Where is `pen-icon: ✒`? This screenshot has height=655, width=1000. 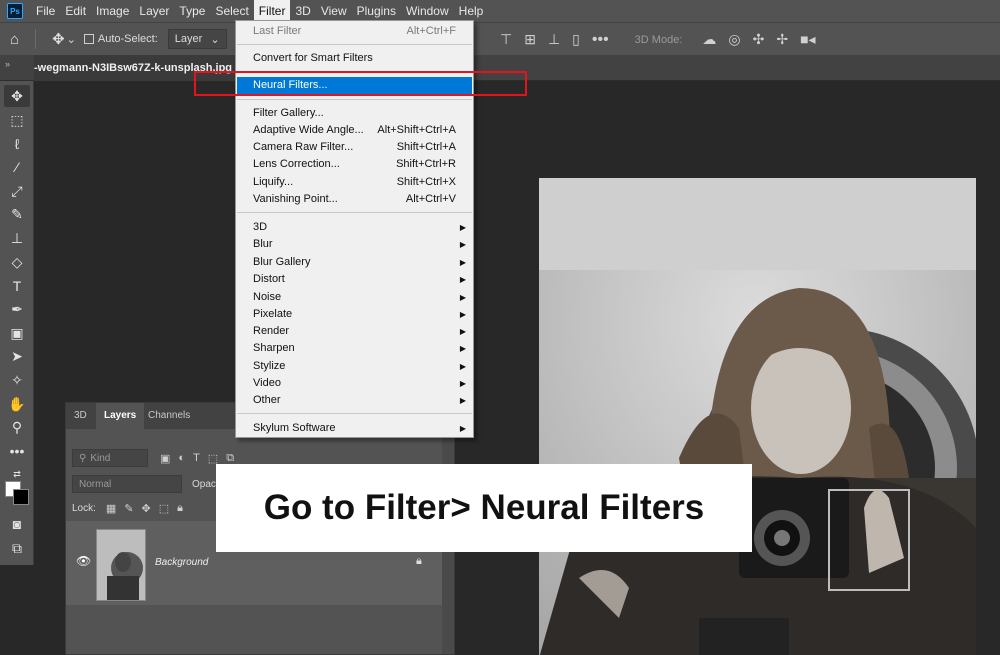 pen-icon: ✒ is located at coordinates (17, 309).